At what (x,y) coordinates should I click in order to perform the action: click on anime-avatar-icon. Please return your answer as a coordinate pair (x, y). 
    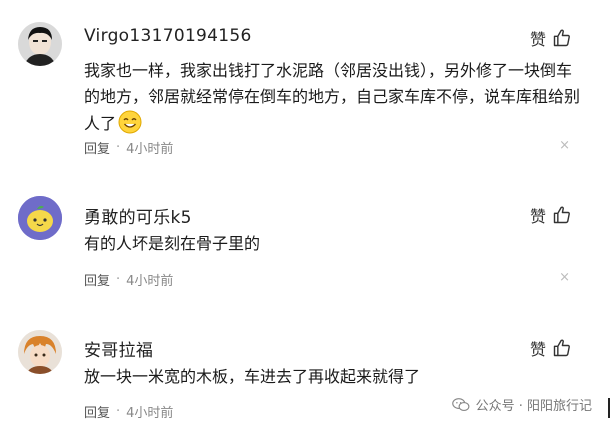
    Looking at the image, I should click on (40, 352).